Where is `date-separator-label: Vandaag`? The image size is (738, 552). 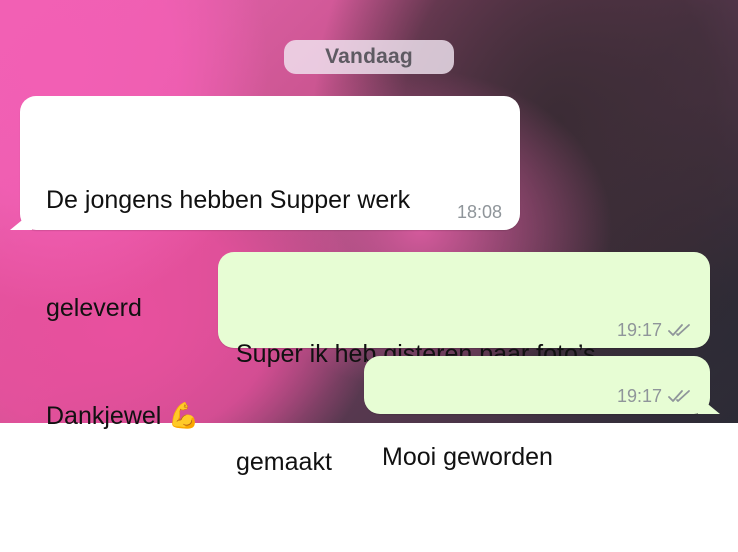 date-separator-label: Vandaag is located at coordinates (369, 56).